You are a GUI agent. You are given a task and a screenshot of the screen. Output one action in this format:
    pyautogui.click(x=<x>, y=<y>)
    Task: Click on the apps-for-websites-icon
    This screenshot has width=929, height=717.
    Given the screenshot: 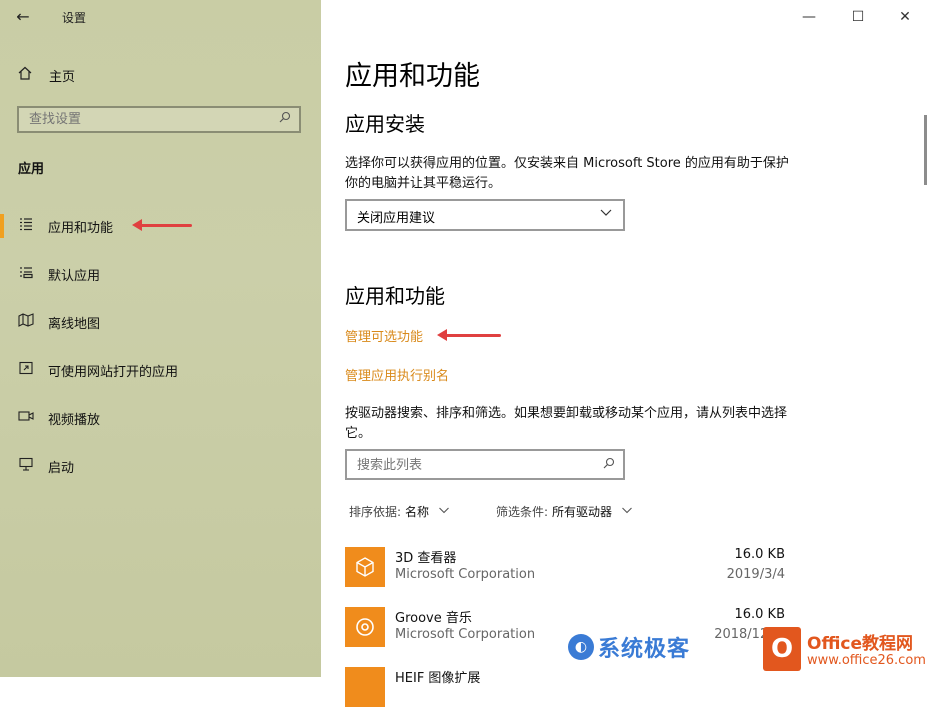 What is the action you would take?
    pyautogui.click(x=26, y=370)
    